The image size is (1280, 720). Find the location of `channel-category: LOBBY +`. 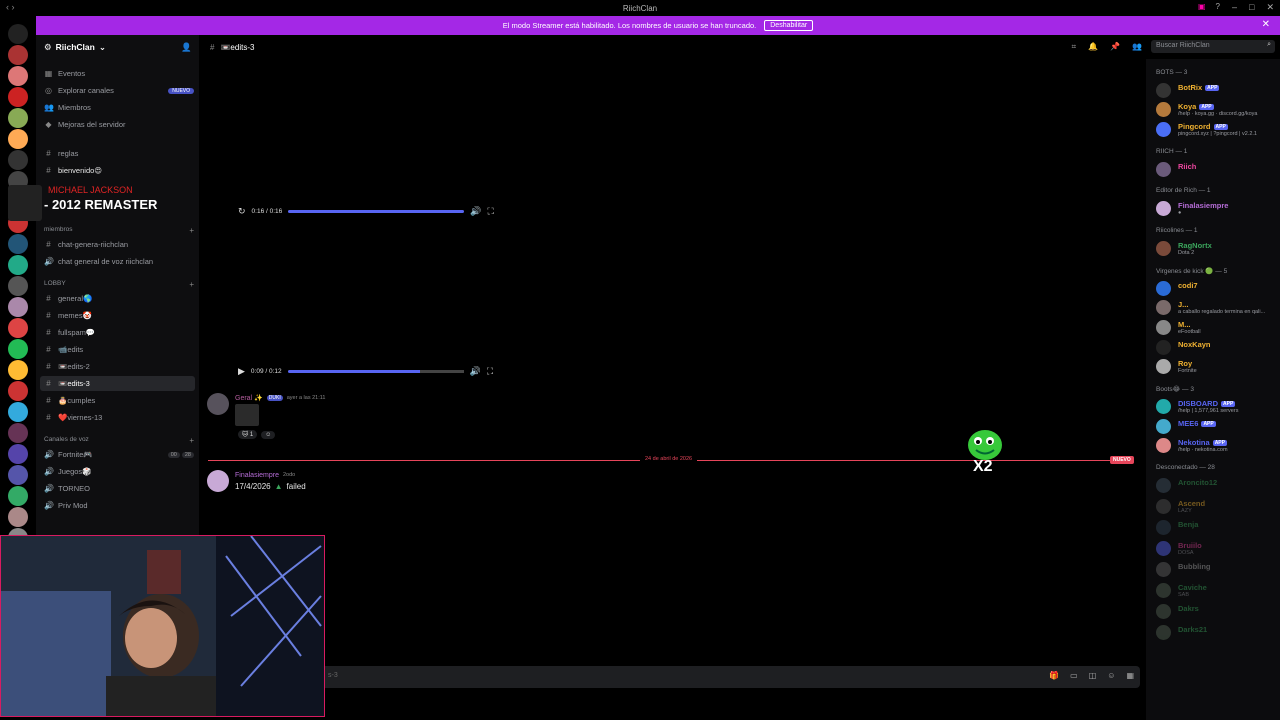

channel-category: LOBBY + is located at coordinates (119, 284).